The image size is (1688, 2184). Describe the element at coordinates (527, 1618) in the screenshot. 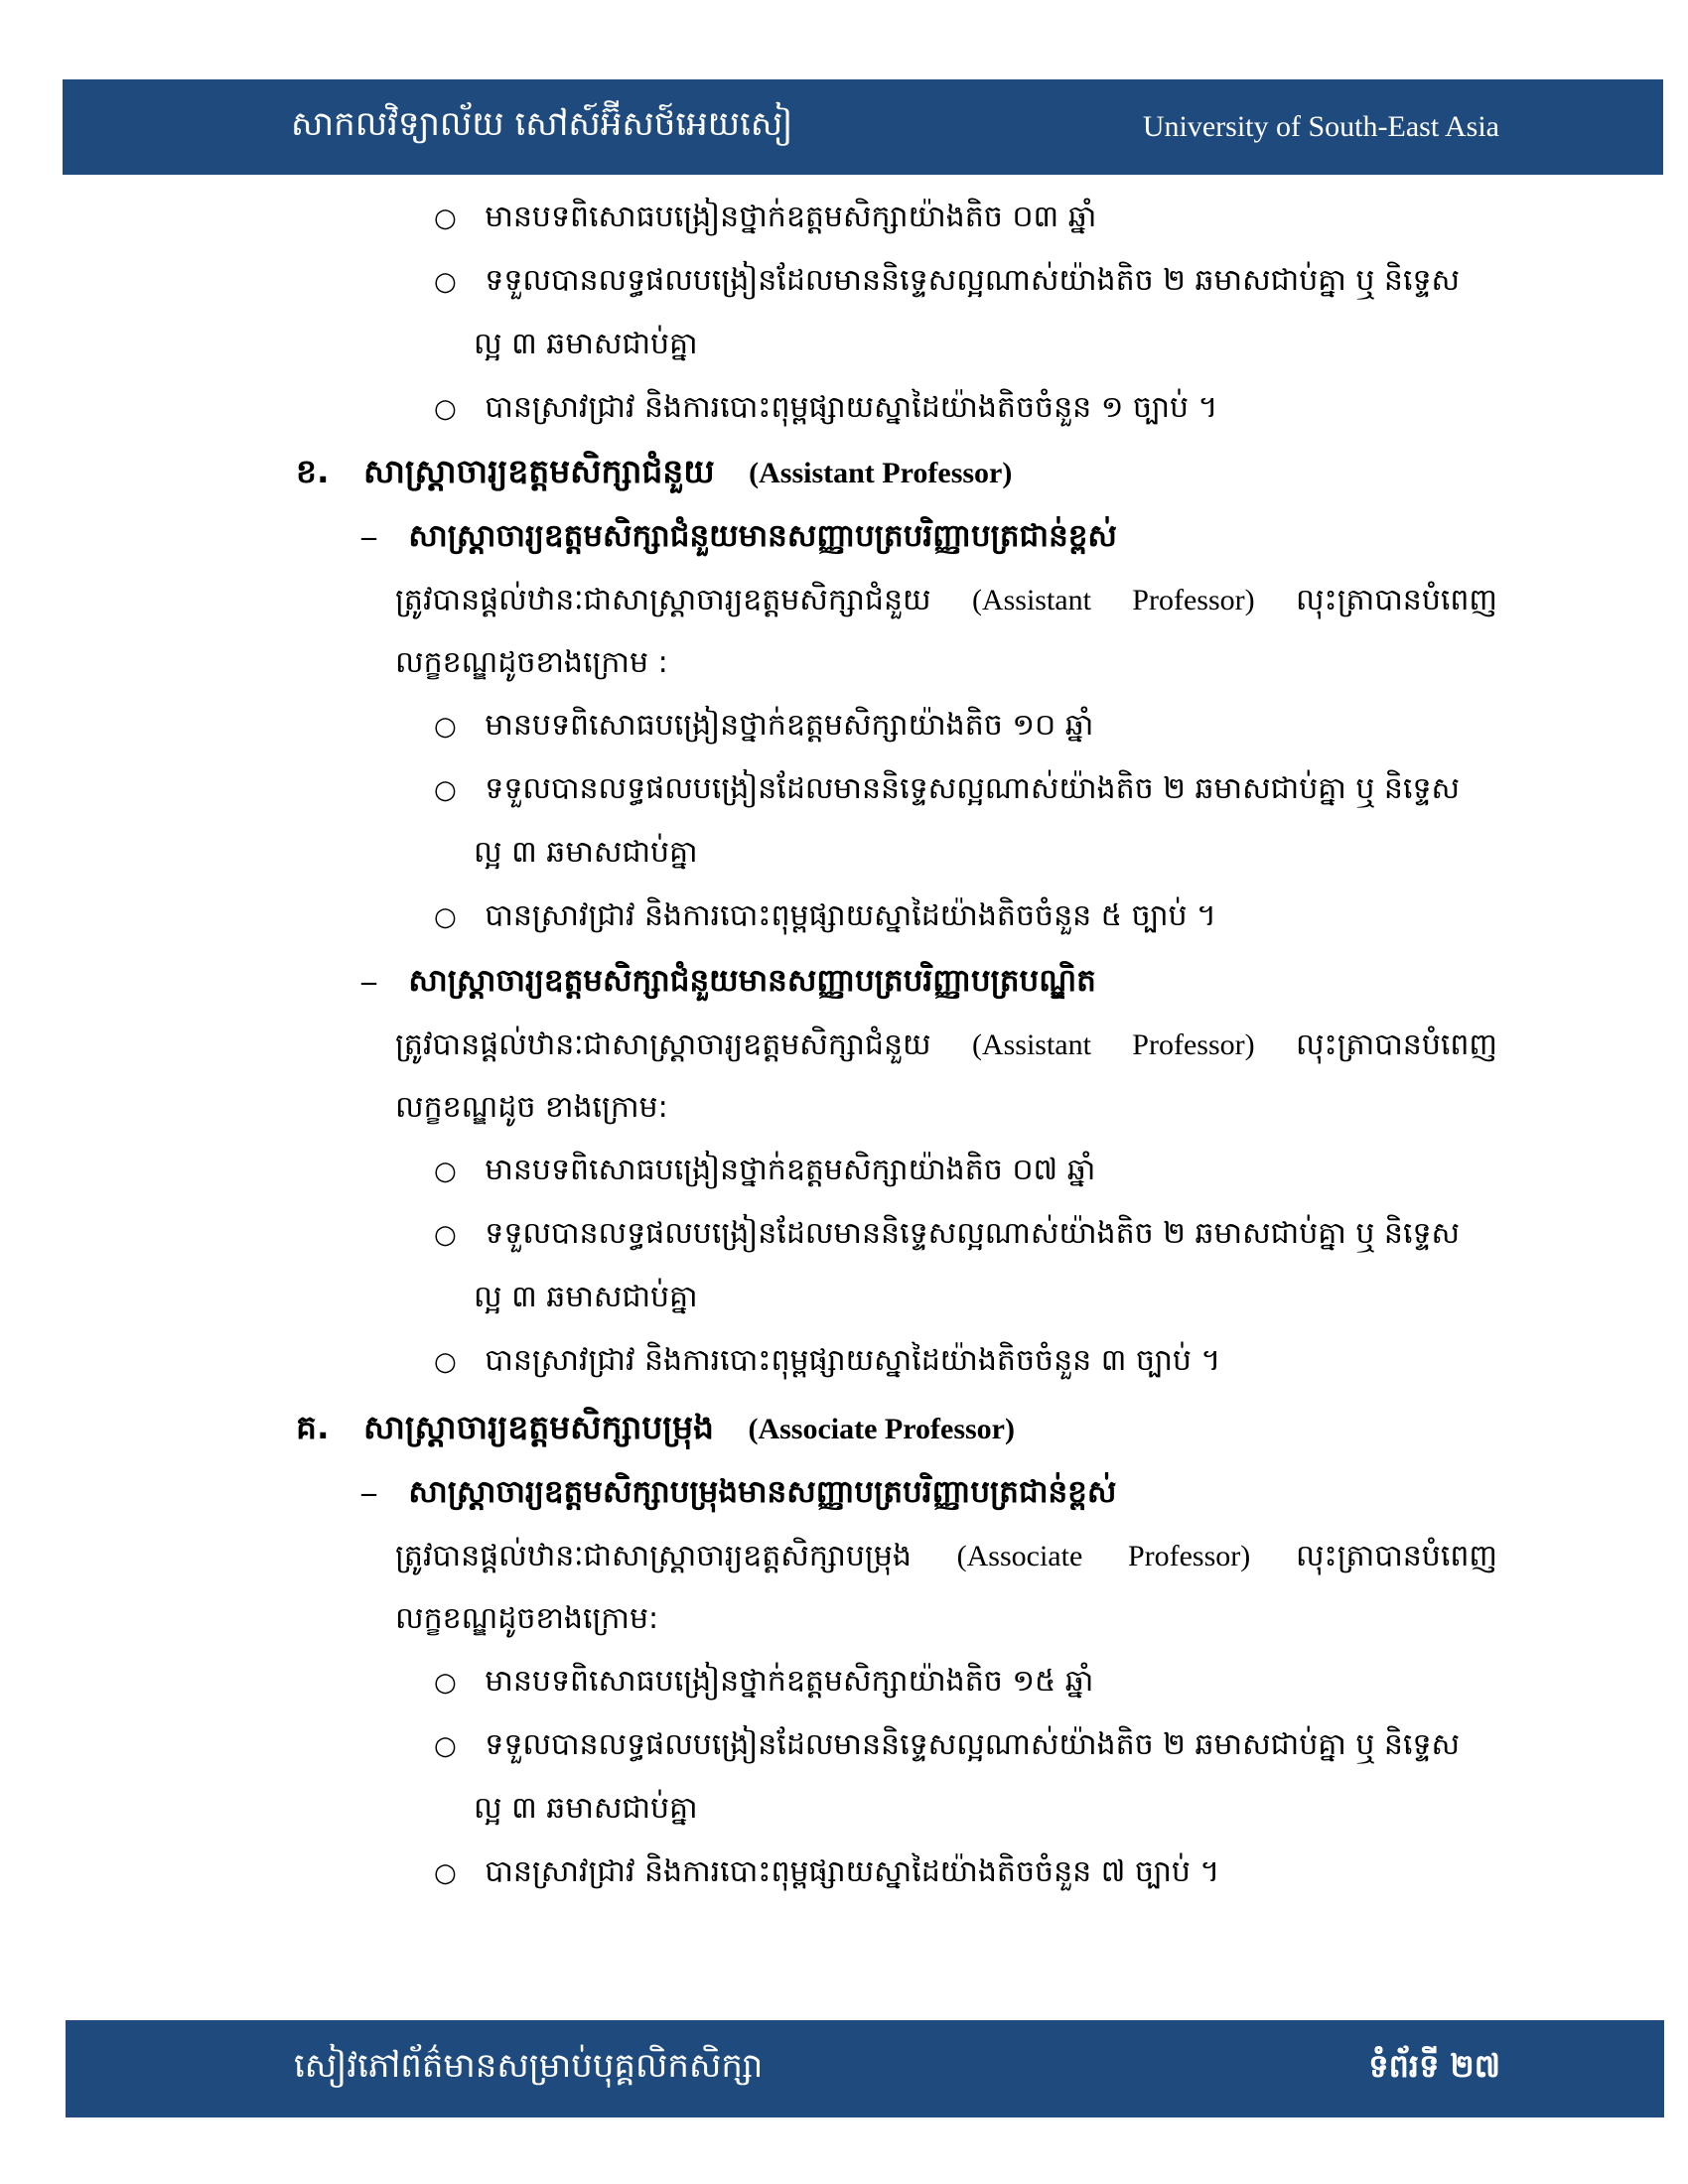

I see `paragraph-continuation: លក្ខខណ្ឌដូចខាងក្រោម:` at that location.